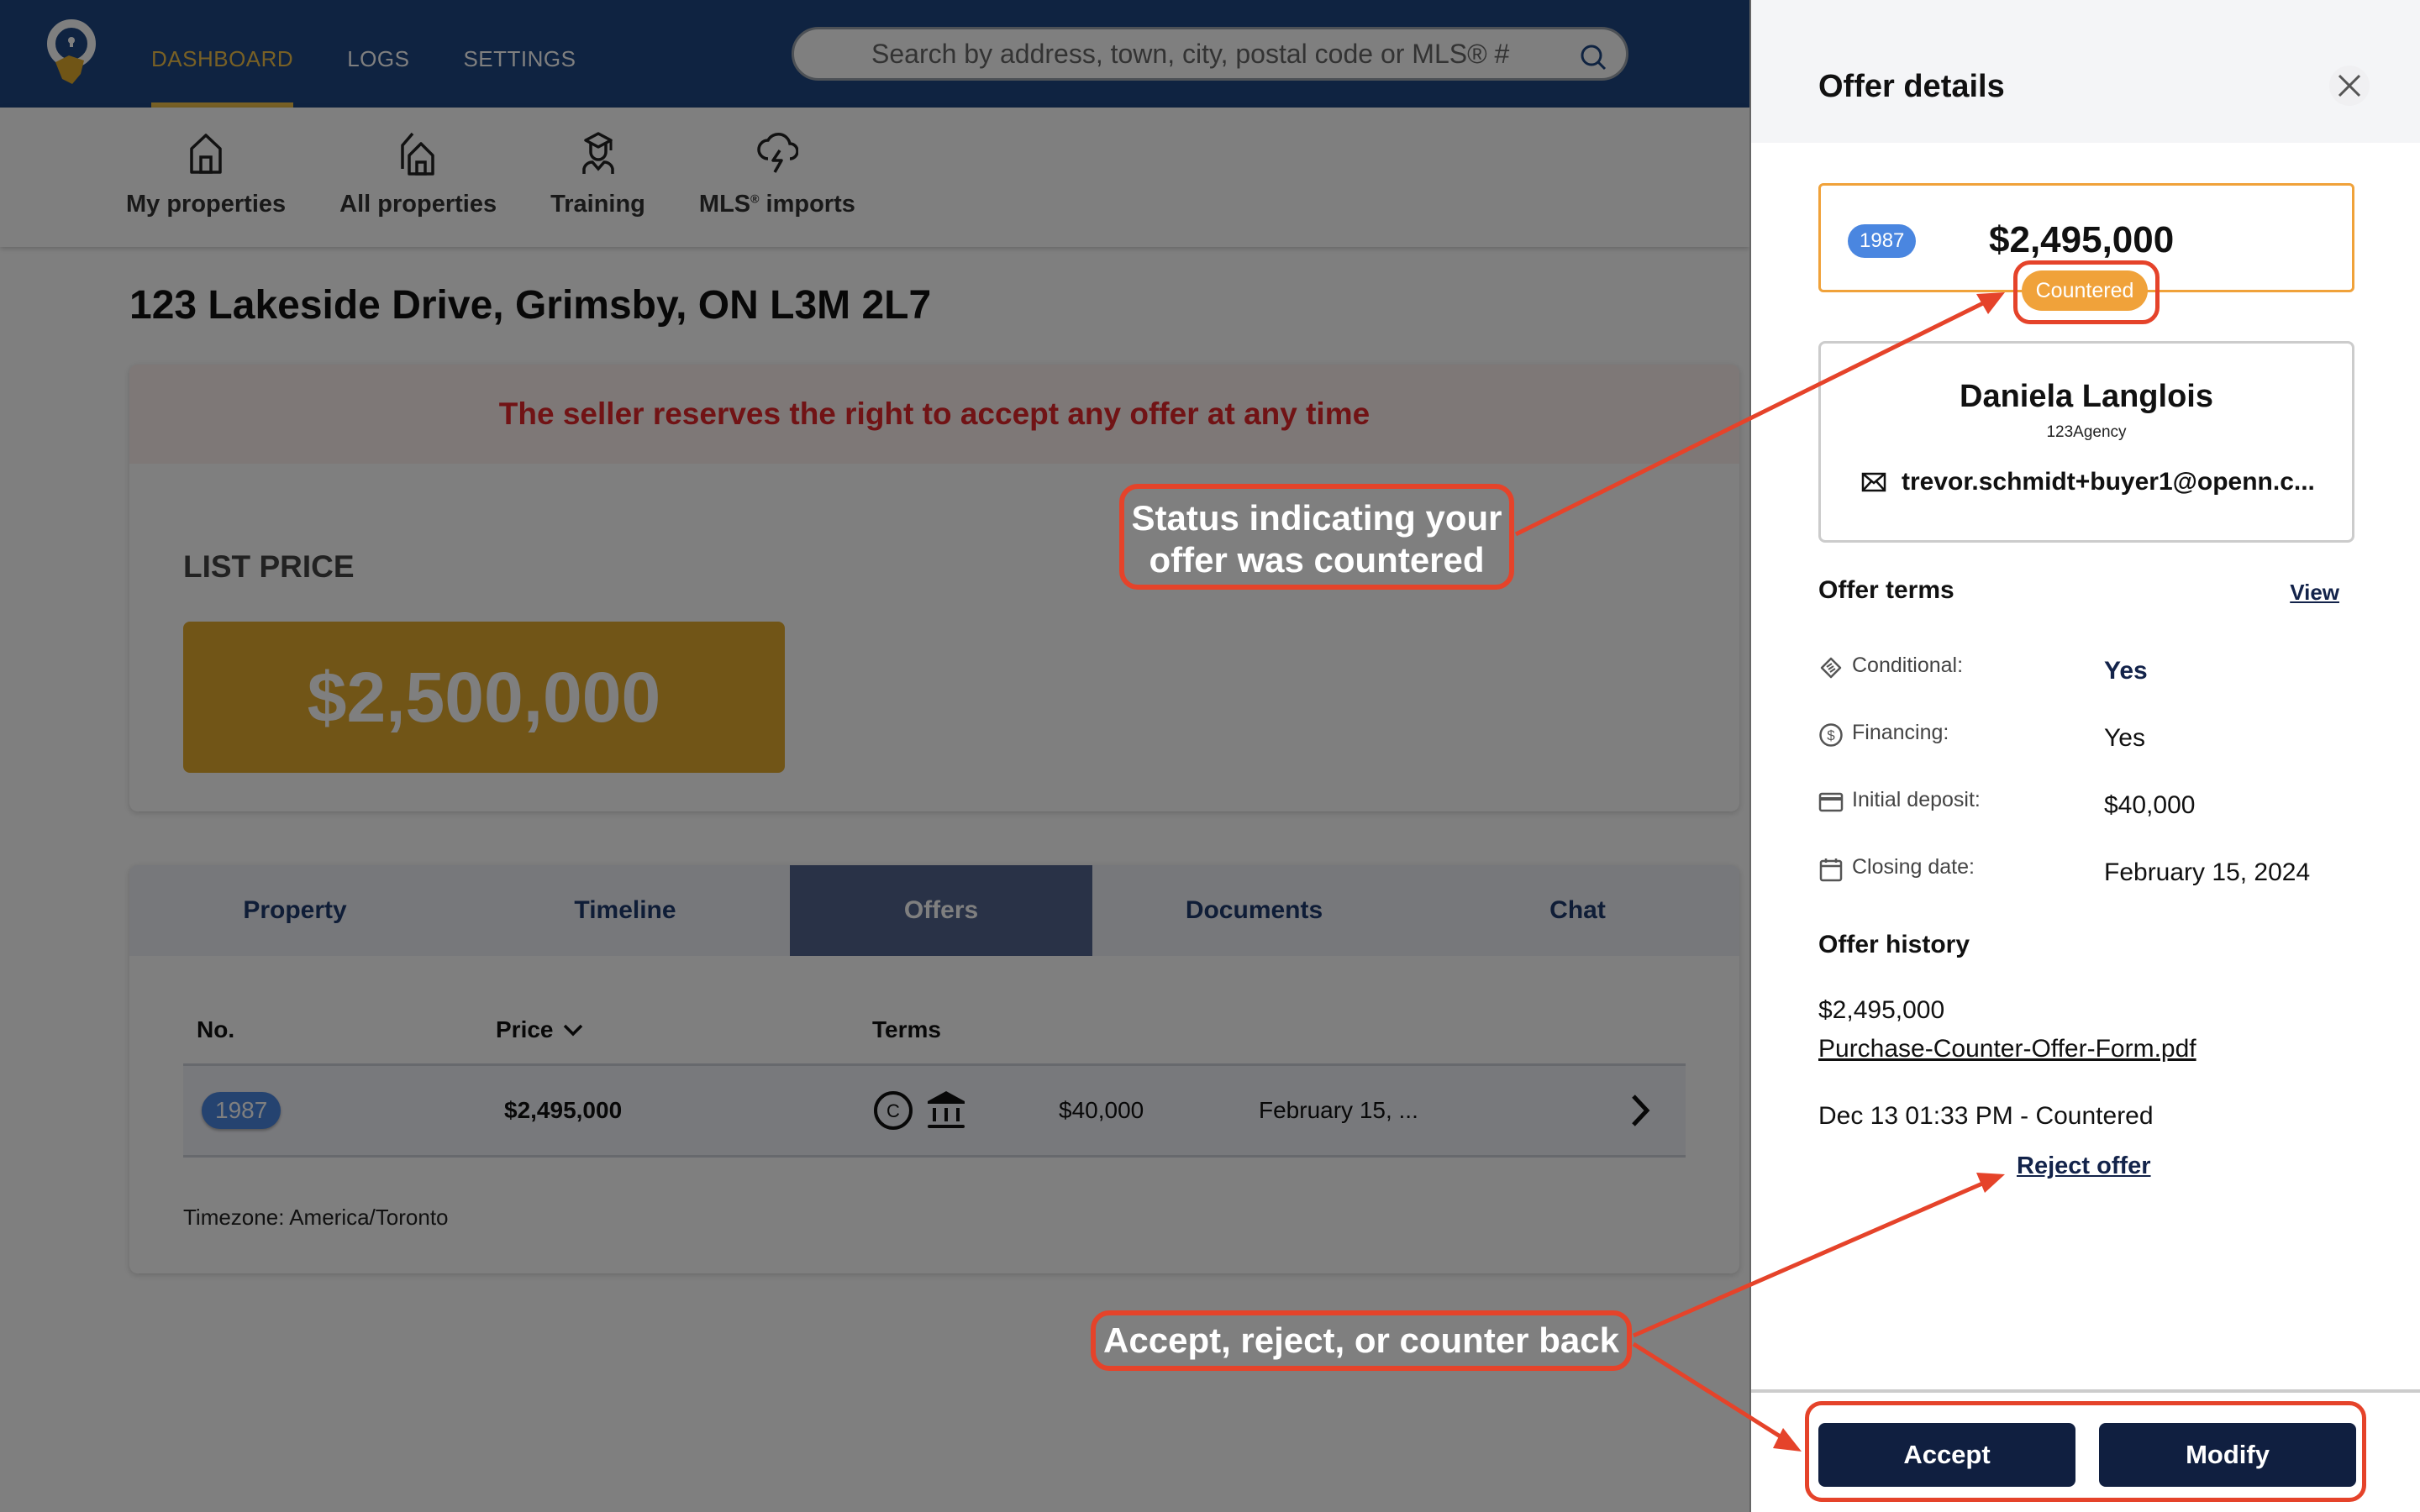 The width and height of the screenshot is (2420, 1512). I want to click on status-highlight, so click(2086, 292).